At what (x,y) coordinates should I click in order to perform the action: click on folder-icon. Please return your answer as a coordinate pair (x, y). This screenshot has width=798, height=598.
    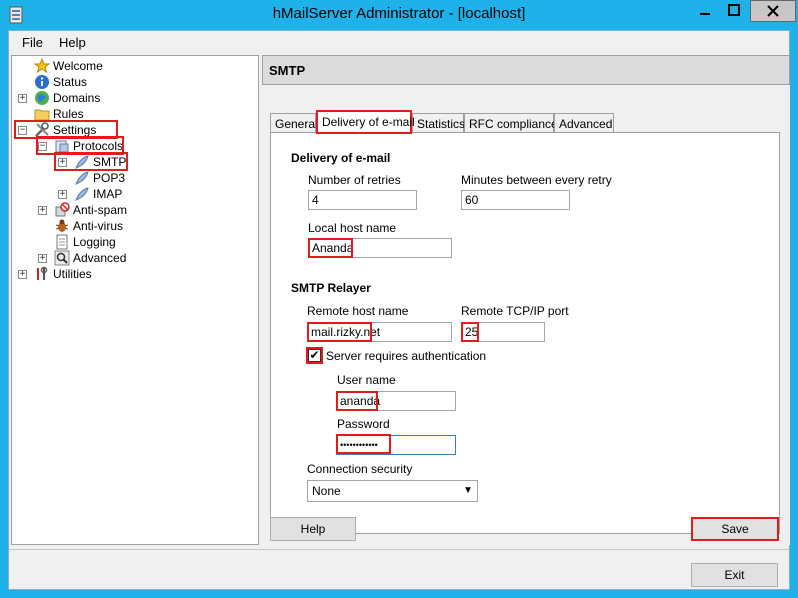
    Looking at the image, I should click on (42, 115).